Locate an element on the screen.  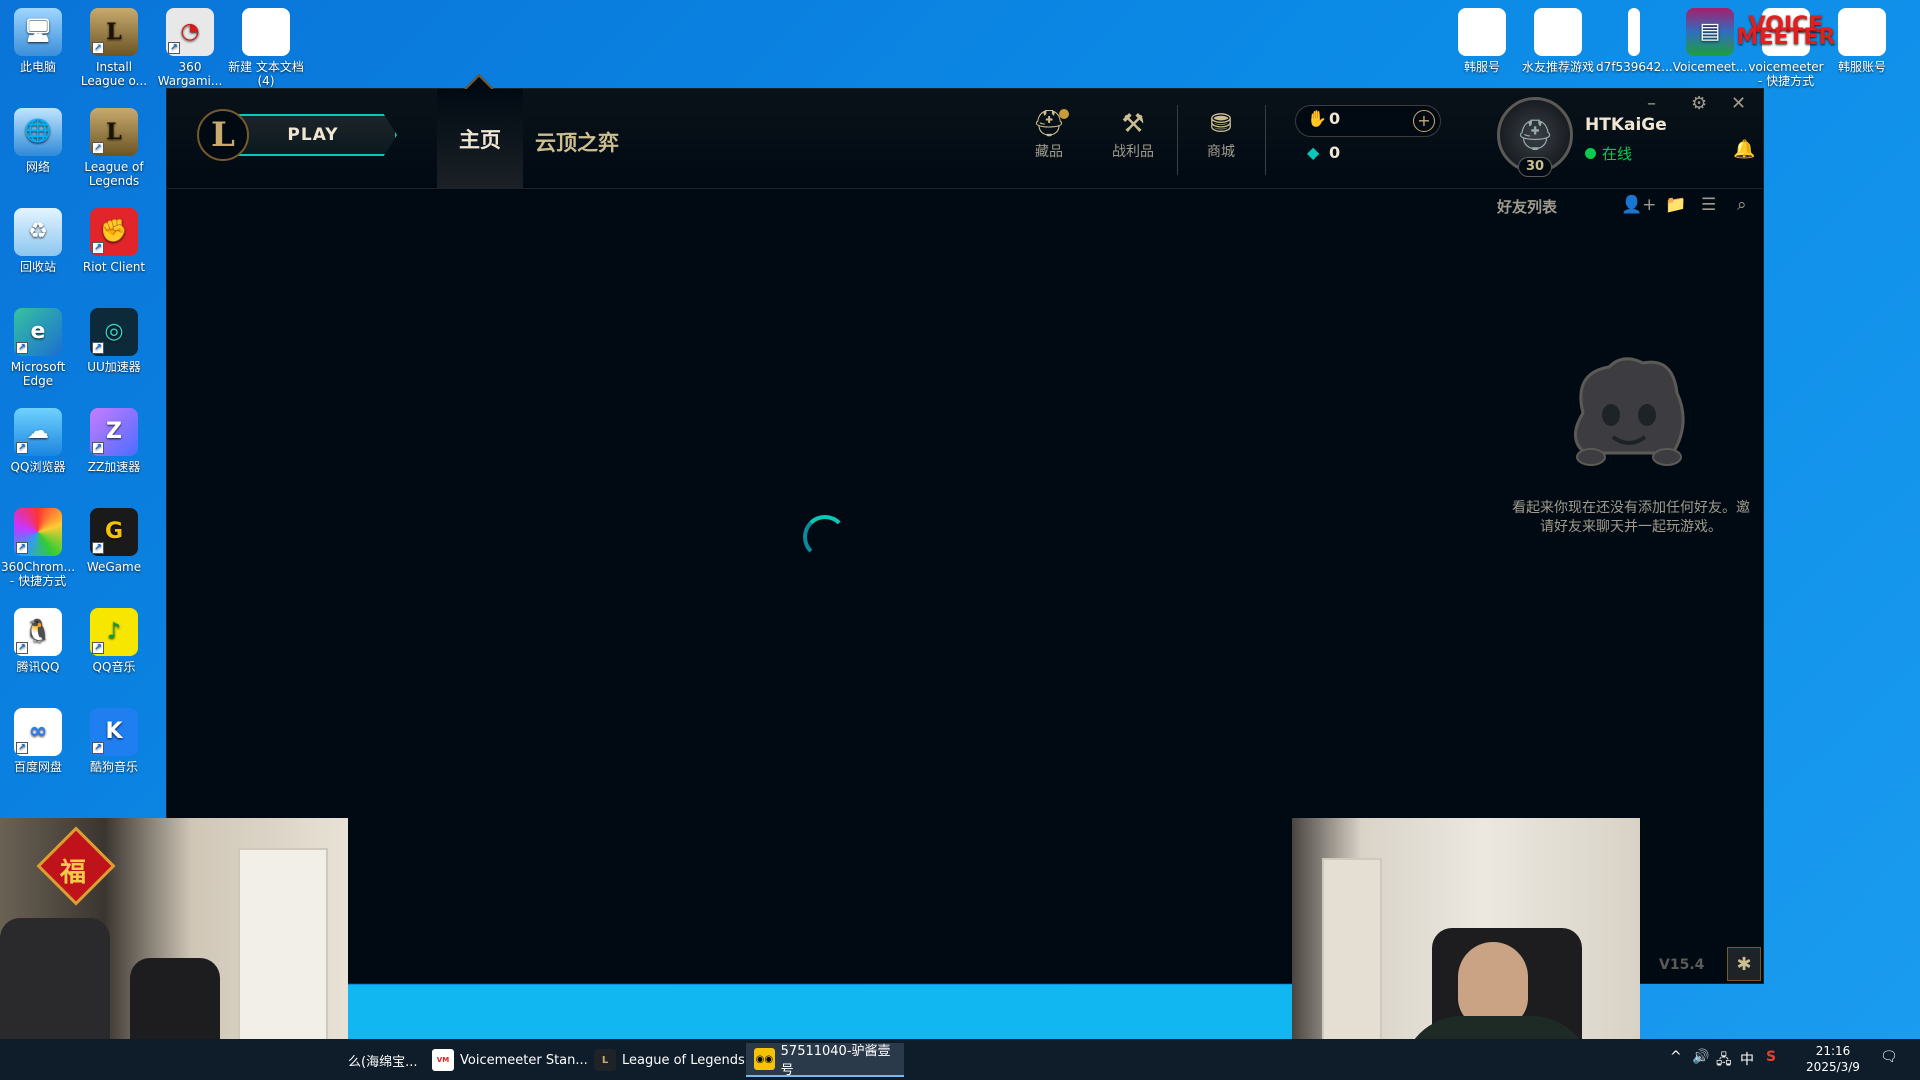
desktop-icon-recommended-games: 水友推荐游戏 is located at coordinates (1558, 41).